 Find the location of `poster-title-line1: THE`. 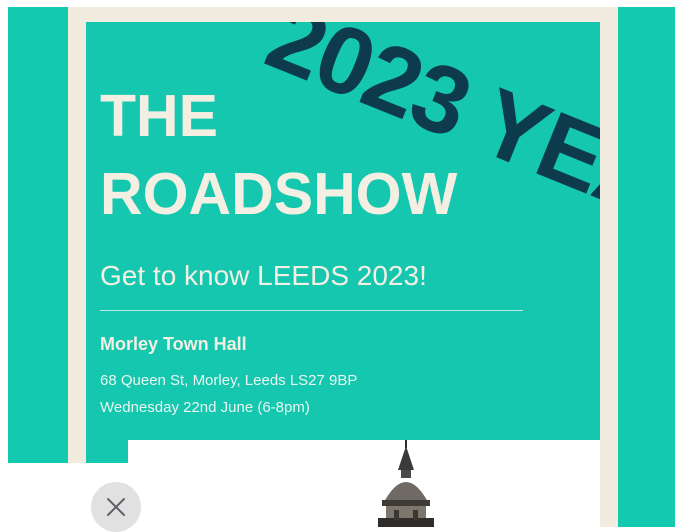

poster-title-line1: THE is located at coordinates (159, 116).